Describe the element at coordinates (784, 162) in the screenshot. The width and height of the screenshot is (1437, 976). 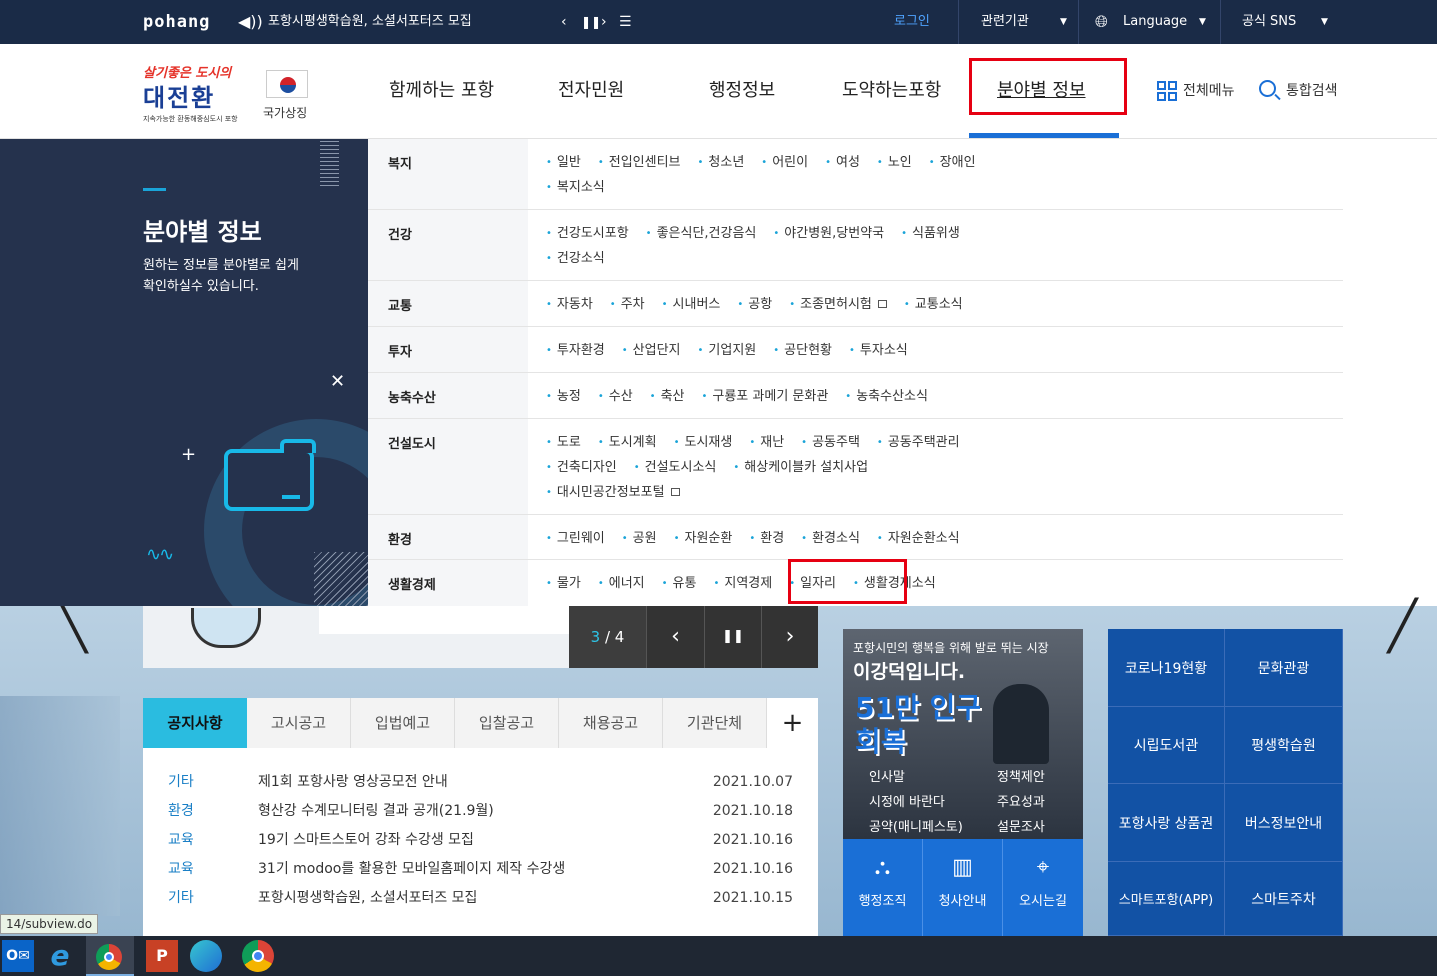
I see `menu-item: 어린이` at that location.